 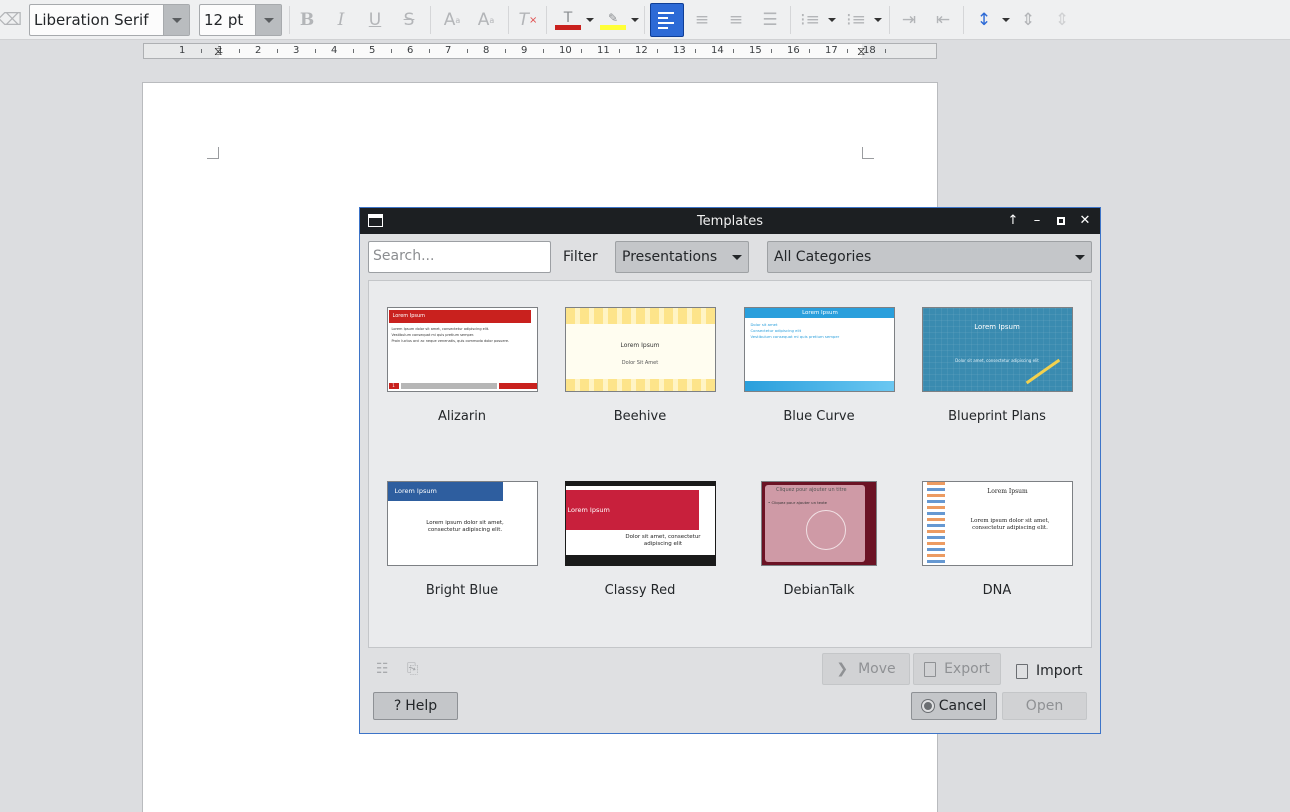 I want to click on font-name-value: Liberation Serif, so click(x=96, y=20).